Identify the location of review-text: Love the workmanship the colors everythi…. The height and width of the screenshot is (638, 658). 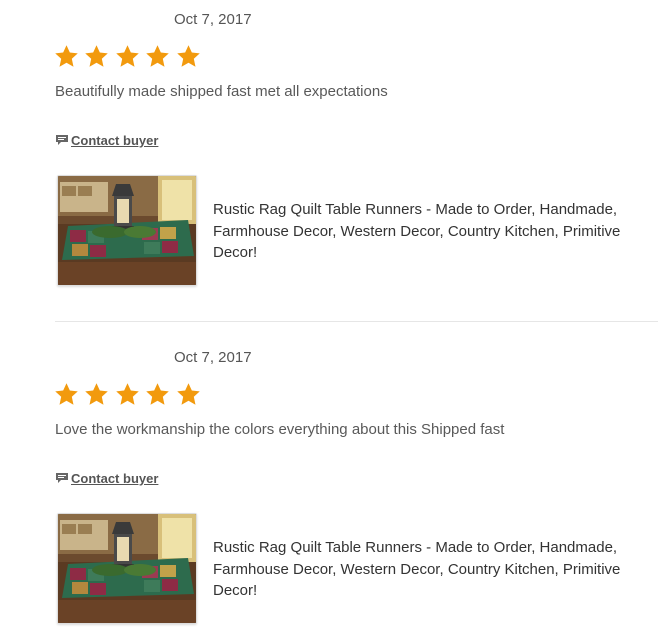
(280, 429).